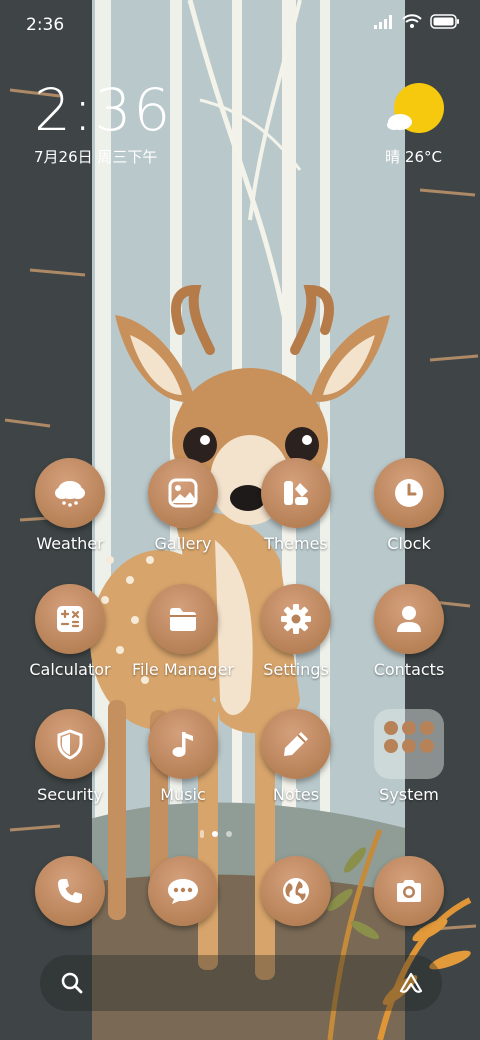 Image resolution: width=480 pixels, height=1040 pixels. I want to click on app-label: Weather, so click(70, 543).